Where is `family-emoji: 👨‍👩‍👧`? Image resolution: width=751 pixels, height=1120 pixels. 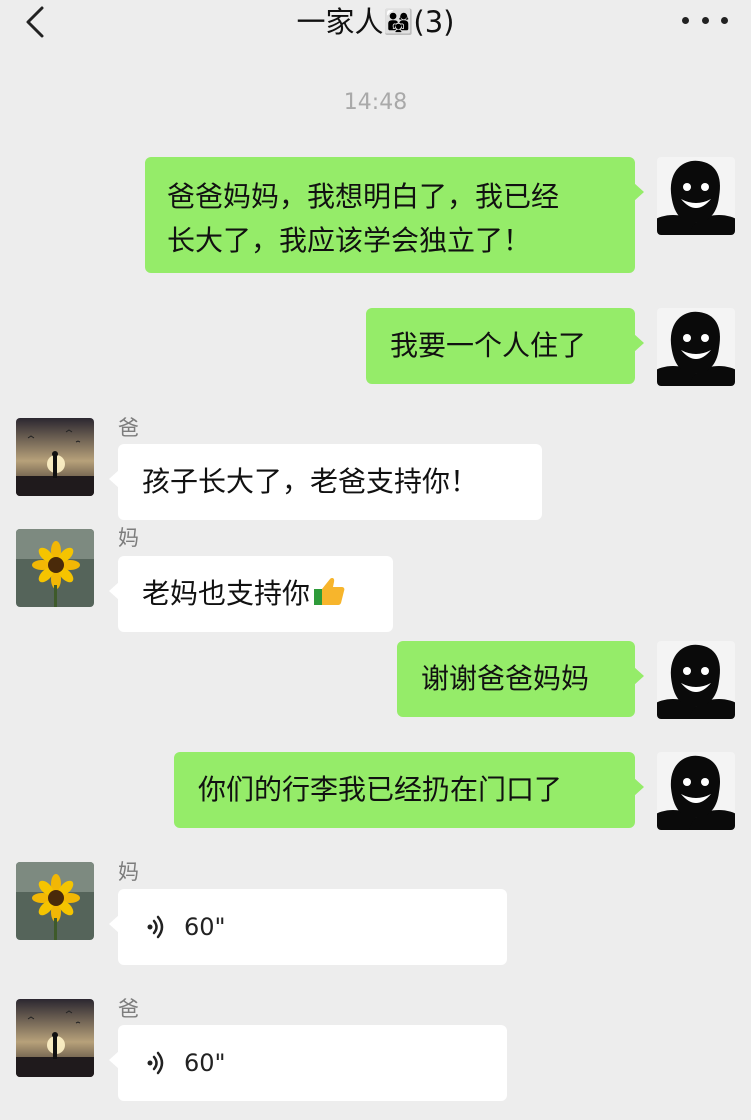 family-emoji: 👨‍👩‍👧 is located at coordinates (398, 22).